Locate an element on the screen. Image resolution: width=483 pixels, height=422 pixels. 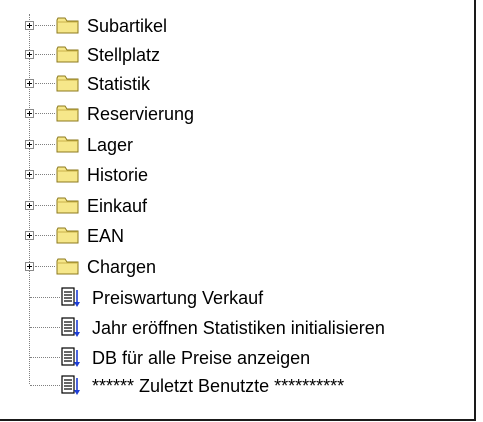
tree-node-stellplatz: Stellplatz is located at coordinates (235, 55).